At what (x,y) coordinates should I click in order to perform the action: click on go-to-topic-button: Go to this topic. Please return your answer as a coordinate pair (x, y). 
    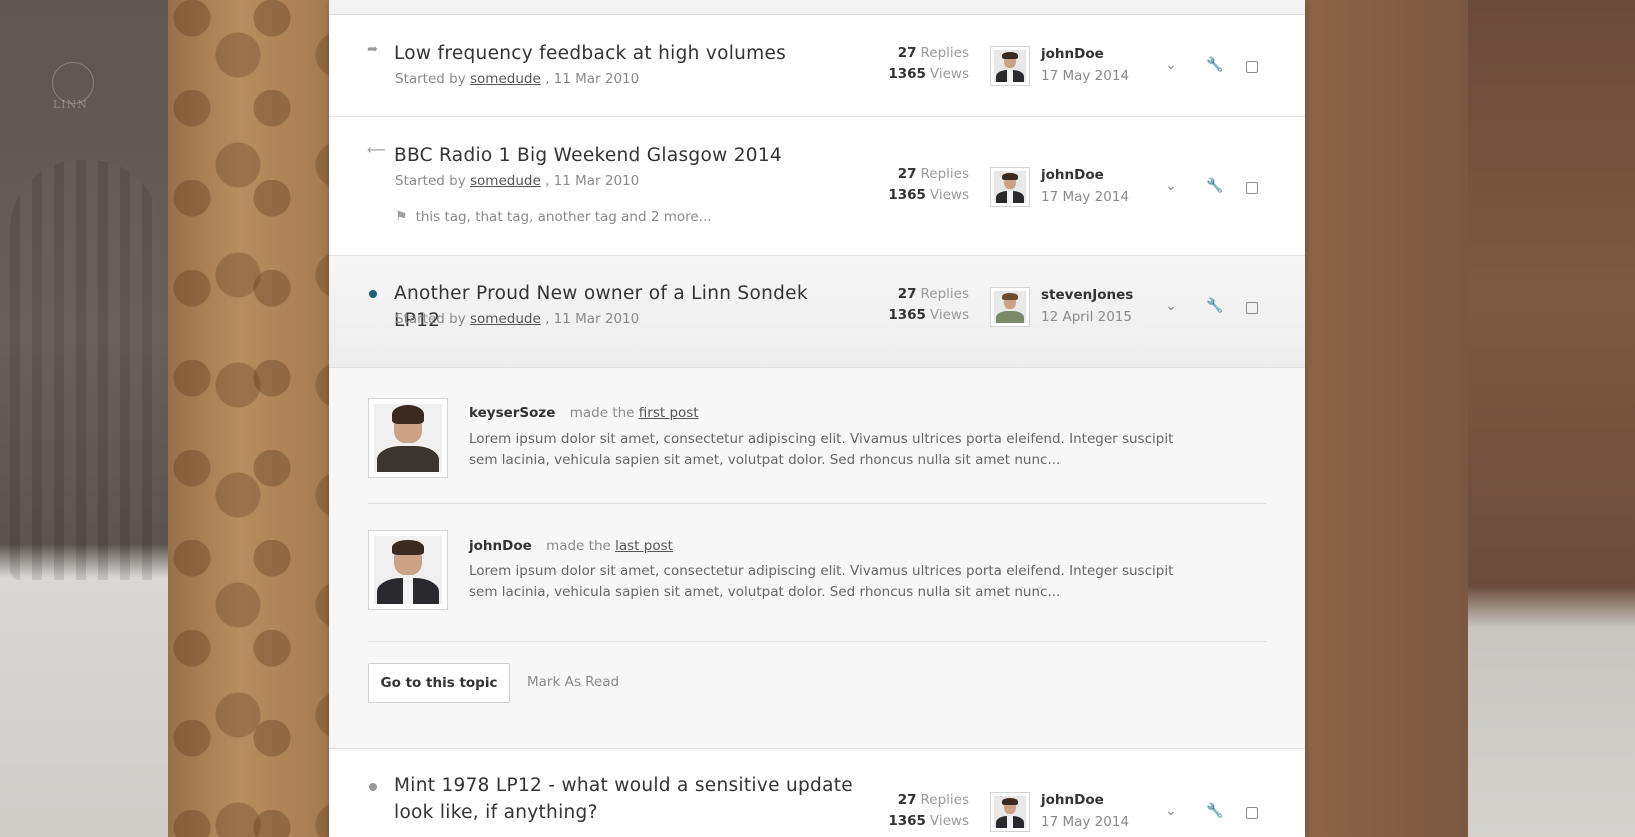
    Looking at the image, I should click on (439, 683).